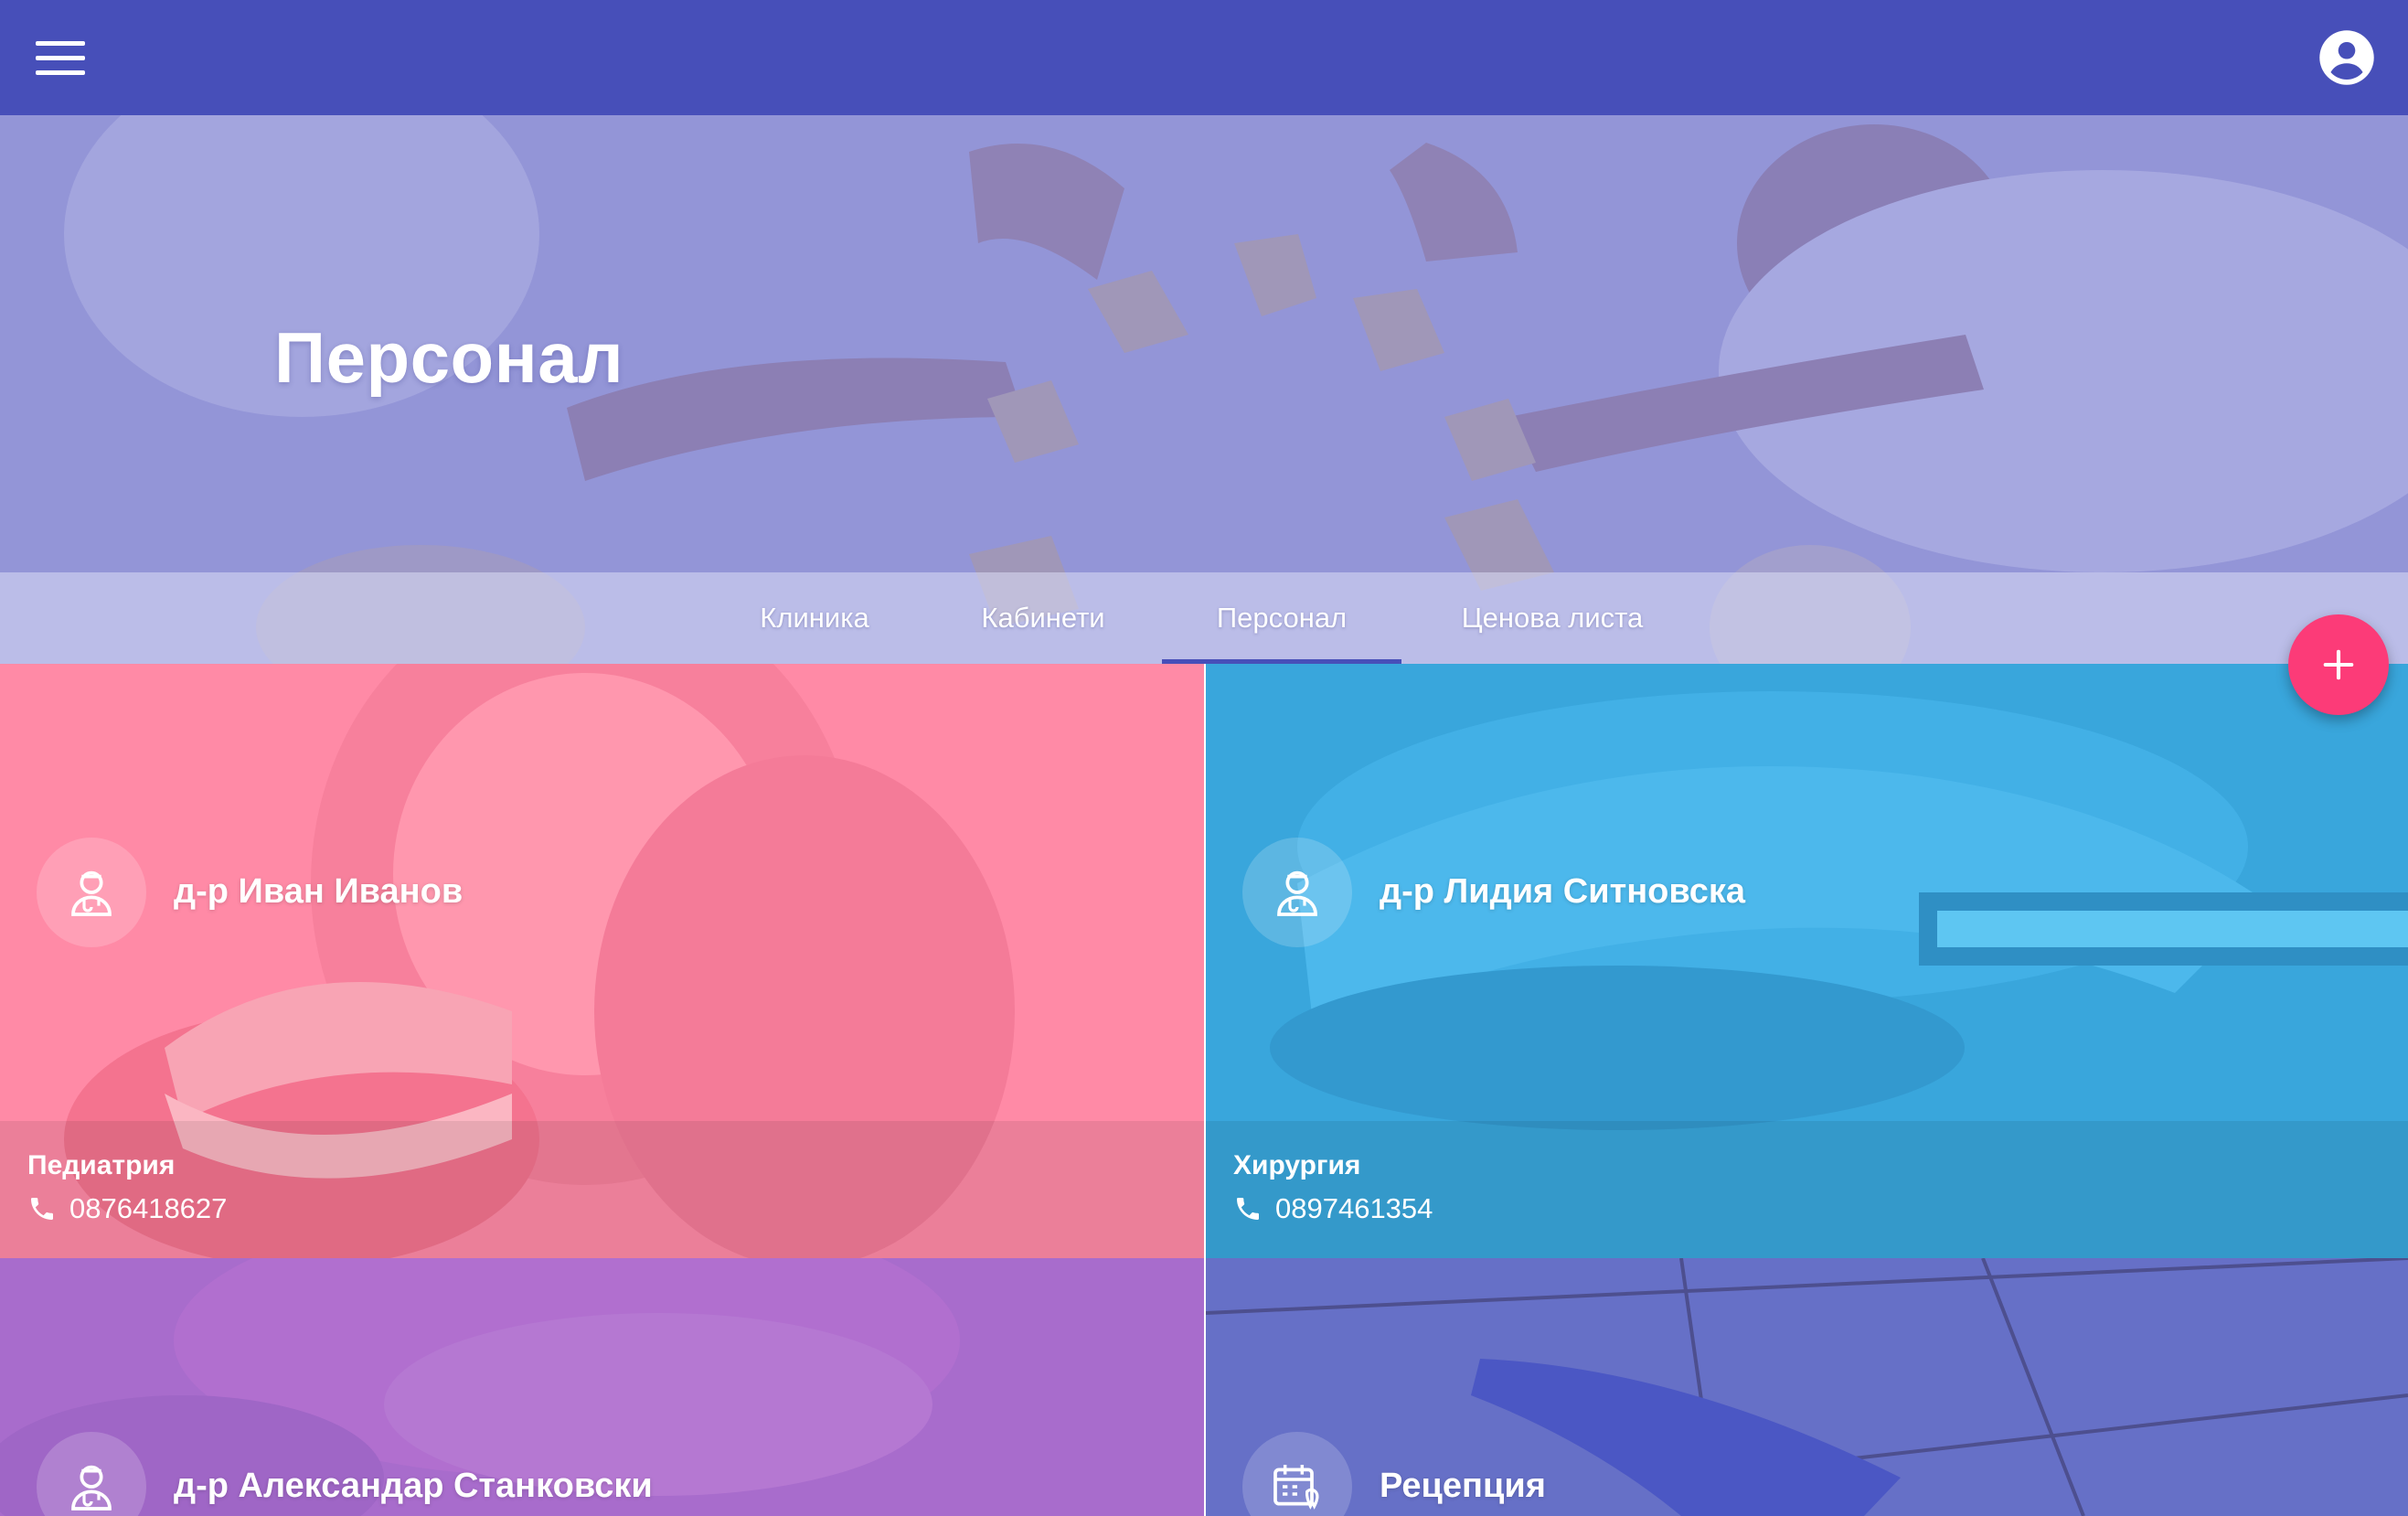 Image resolution: width=2408 pixels, height=1516 pixels. I want to click on staff-phone: 0897461354, so click(1333, 1208).